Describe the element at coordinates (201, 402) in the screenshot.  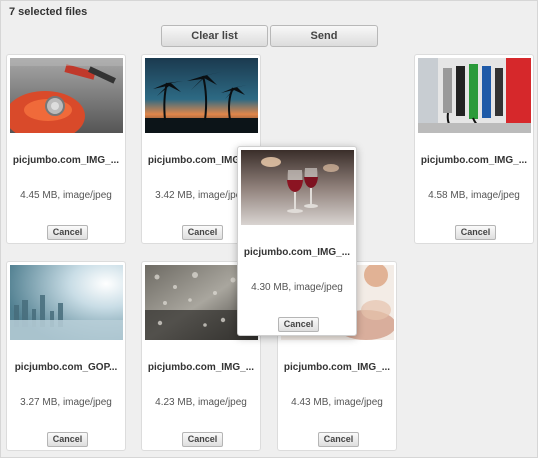
I see `file-meta: 4.23 MB, image/jpeg` at that location.